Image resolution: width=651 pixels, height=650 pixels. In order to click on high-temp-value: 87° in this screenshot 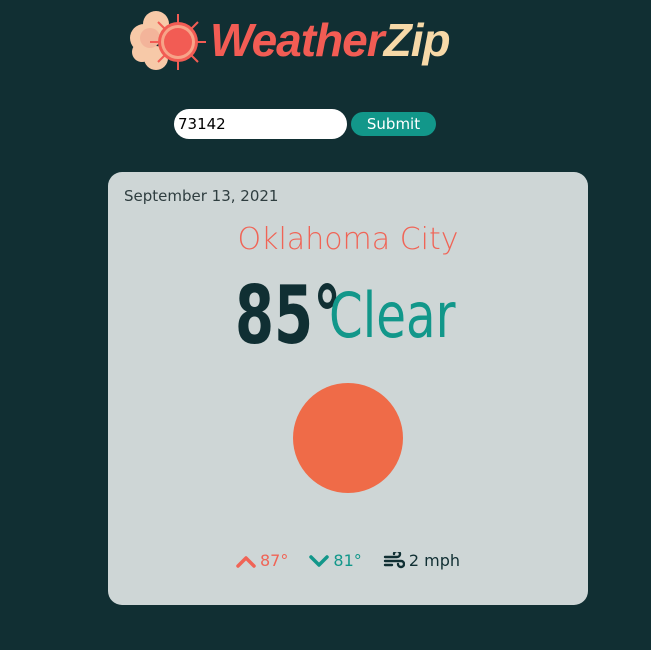, I will do `click(274, 560)`.